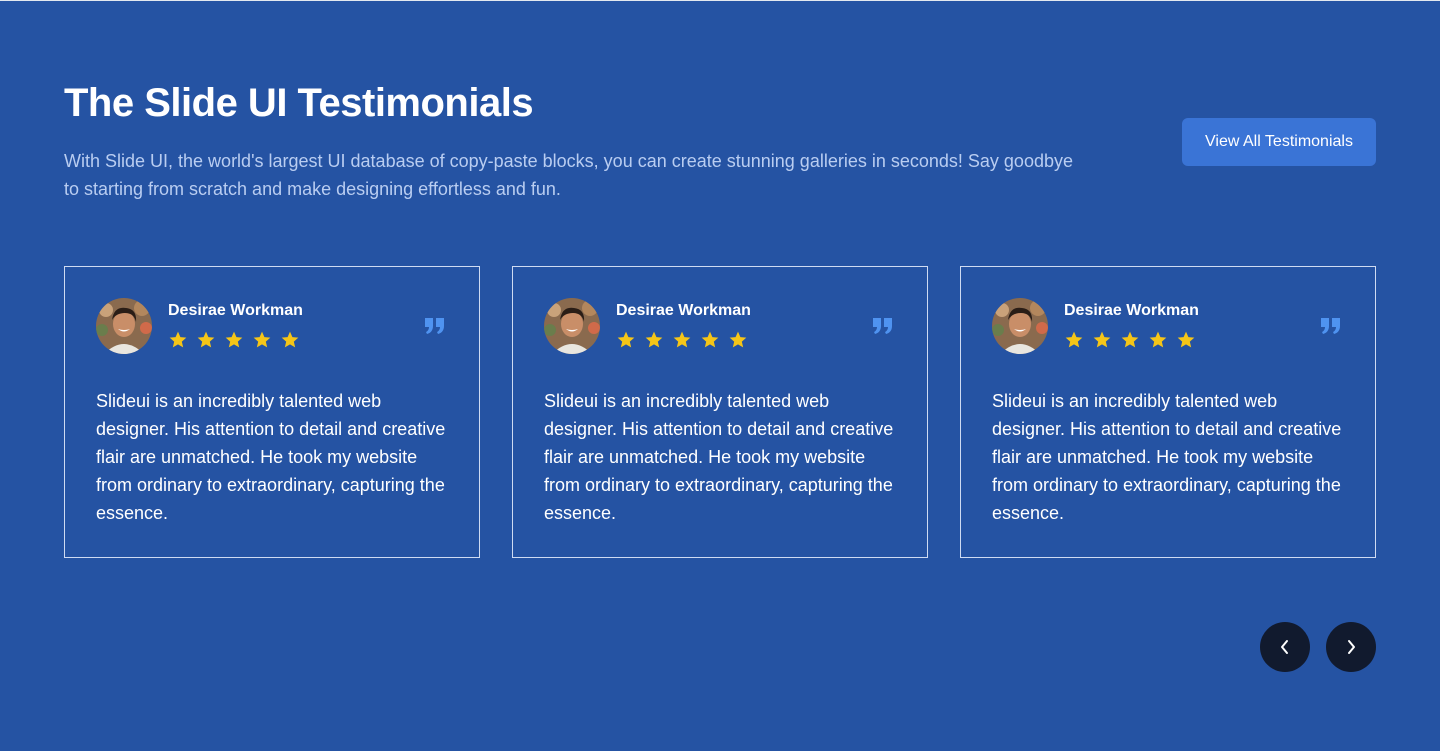 The image size is (1440, 751). Describe the element at coordinates (1279, 142) in the screenshot. I see `view-all-testimonials-button: View All Testimonials` at that location.